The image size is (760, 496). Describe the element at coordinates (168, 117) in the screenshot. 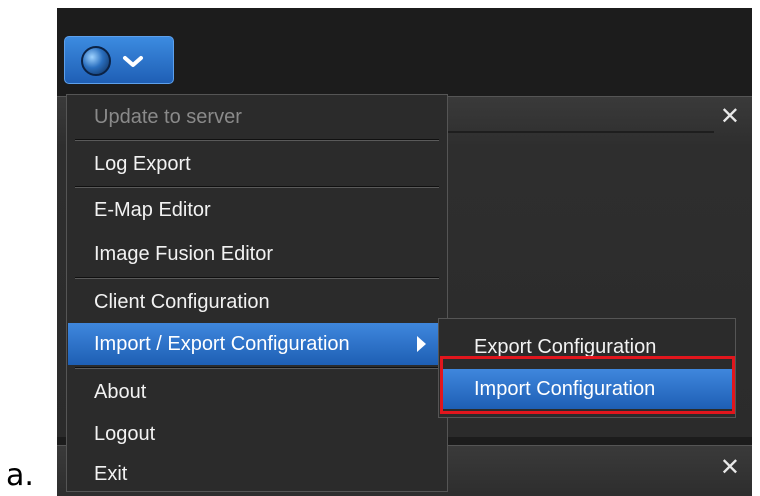

I see `menu-item-update-to-server: Update to server` at that location.